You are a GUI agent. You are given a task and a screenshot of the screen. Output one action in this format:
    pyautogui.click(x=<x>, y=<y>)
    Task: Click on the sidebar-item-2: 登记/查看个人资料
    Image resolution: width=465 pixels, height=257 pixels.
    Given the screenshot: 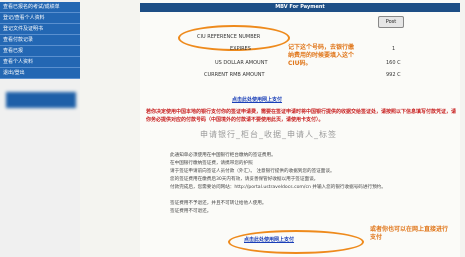 What is the action you would take?
    pyautogui.click(x=40, y=18)
    